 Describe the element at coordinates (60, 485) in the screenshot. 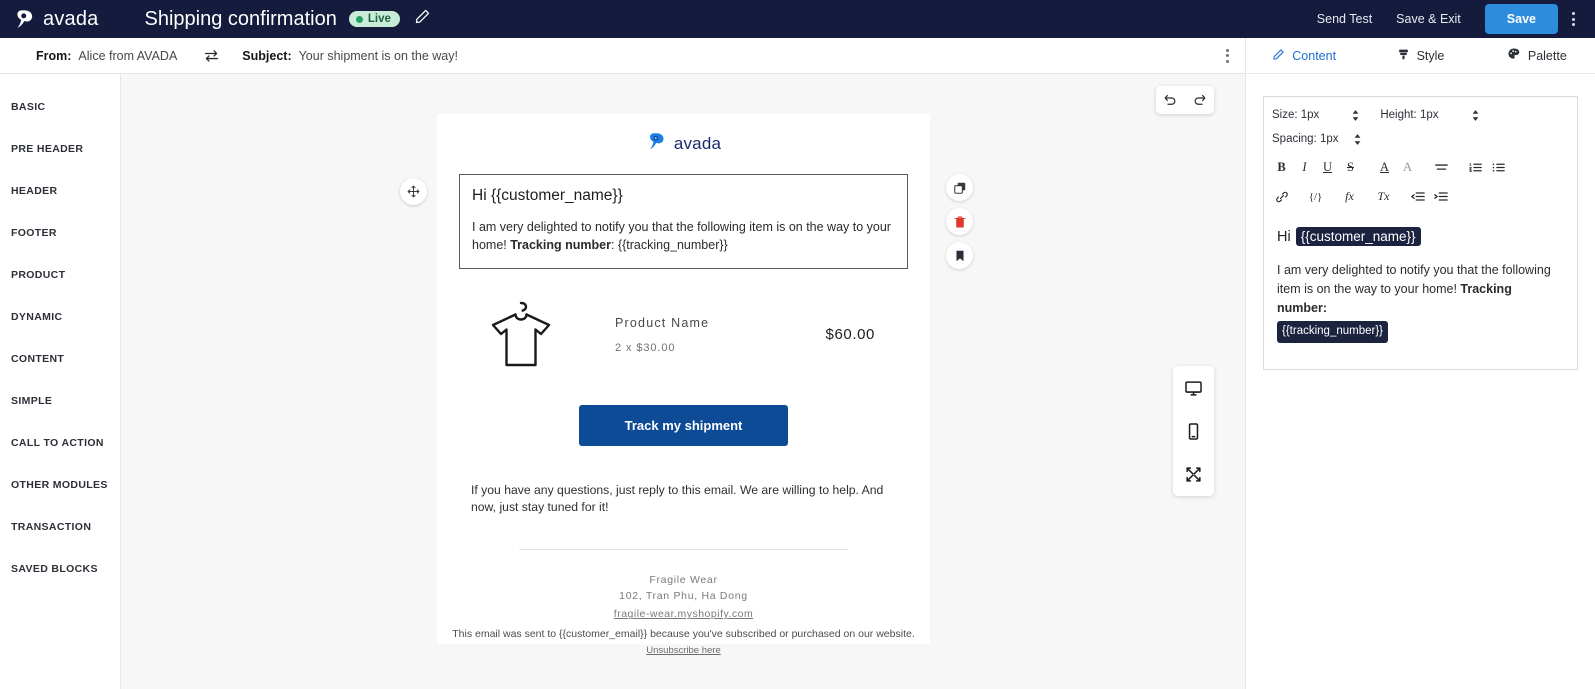

I see `sidebar-item-other-modules: OTHER MODULES` at that location.